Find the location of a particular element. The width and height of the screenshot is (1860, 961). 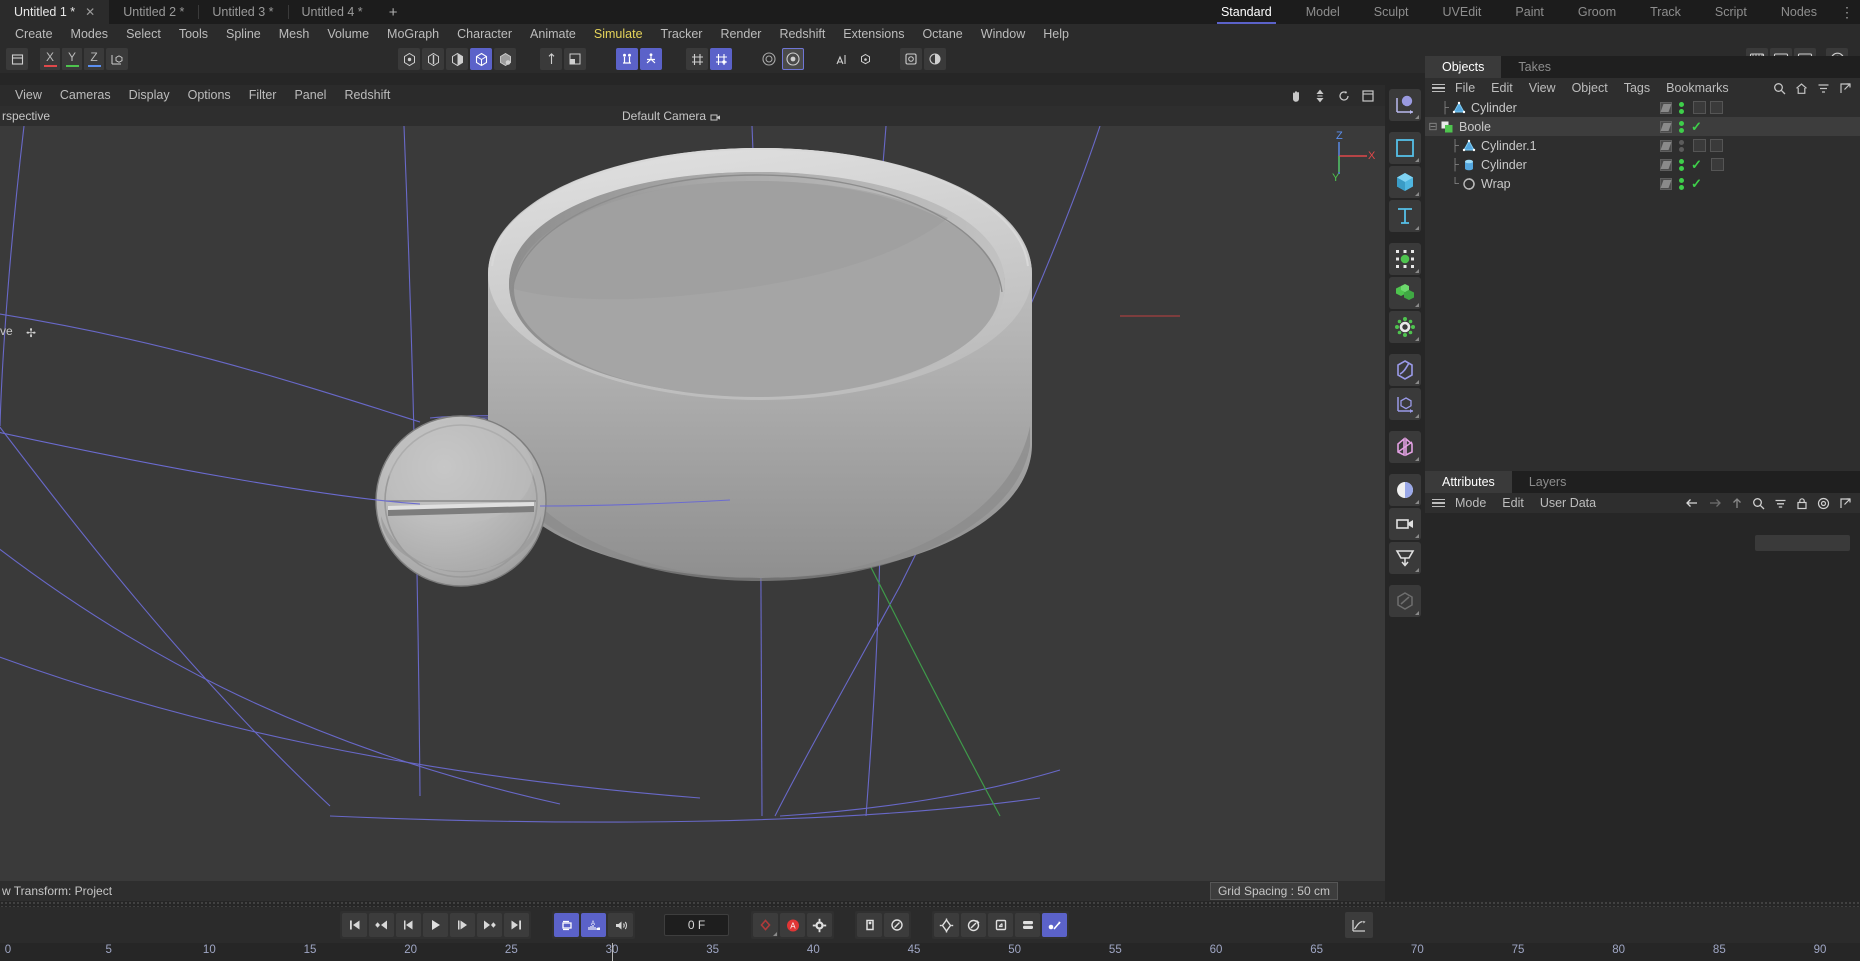

viewport-menu-filter: Filter is located at coordinates (263, 95).